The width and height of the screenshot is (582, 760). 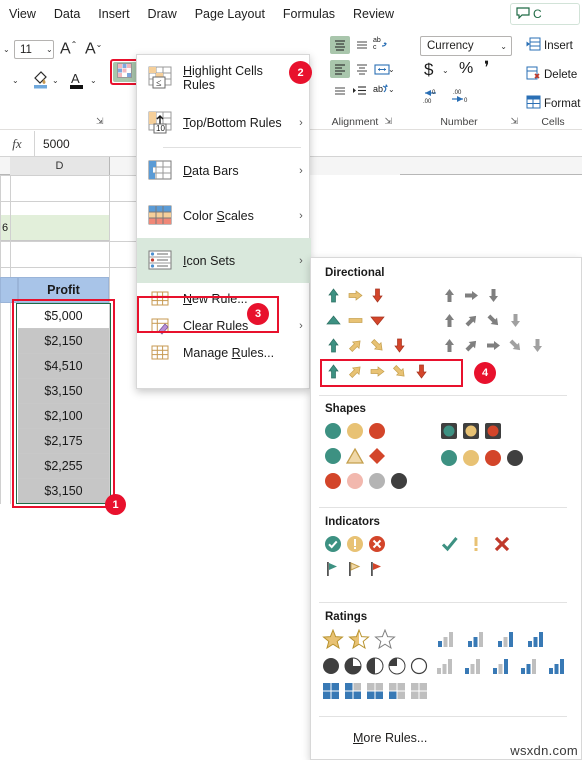 I want to click on circle-black-icon, so click(x=399, y=481).